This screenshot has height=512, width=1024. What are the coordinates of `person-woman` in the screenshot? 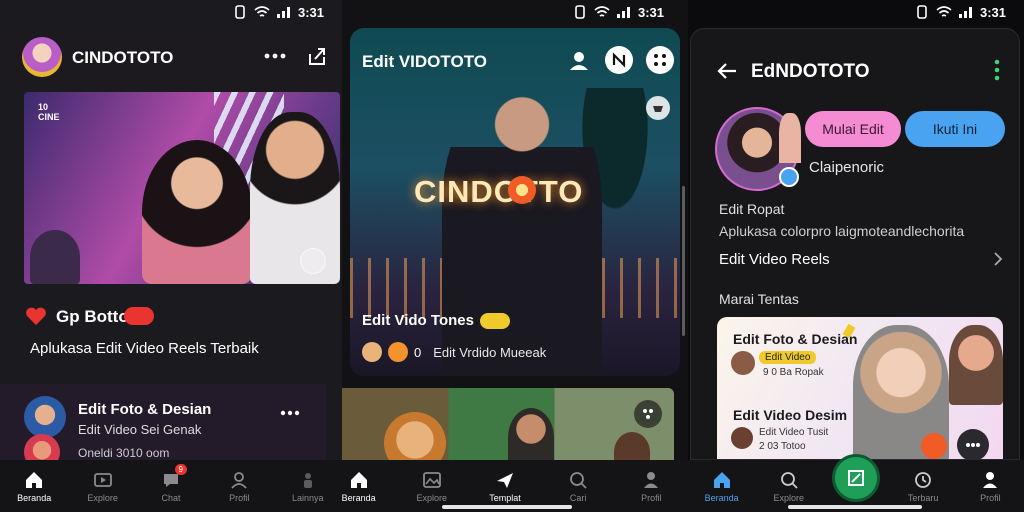 It's located at (197, 212).